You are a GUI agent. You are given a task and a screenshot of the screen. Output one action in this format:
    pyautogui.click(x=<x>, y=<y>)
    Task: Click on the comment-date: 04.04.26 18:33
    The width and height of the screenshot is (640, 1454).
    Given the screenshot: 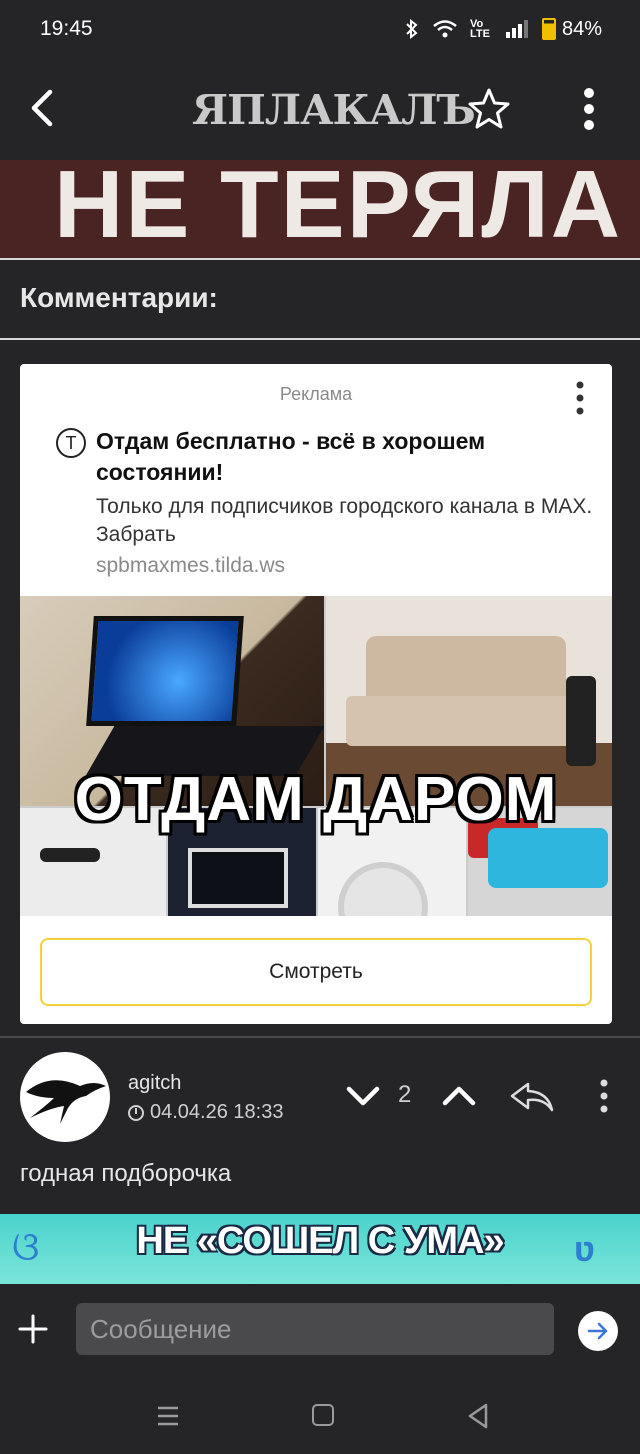 What is the action you would take?
    pyautogui.click(x=205, y=1112)
    